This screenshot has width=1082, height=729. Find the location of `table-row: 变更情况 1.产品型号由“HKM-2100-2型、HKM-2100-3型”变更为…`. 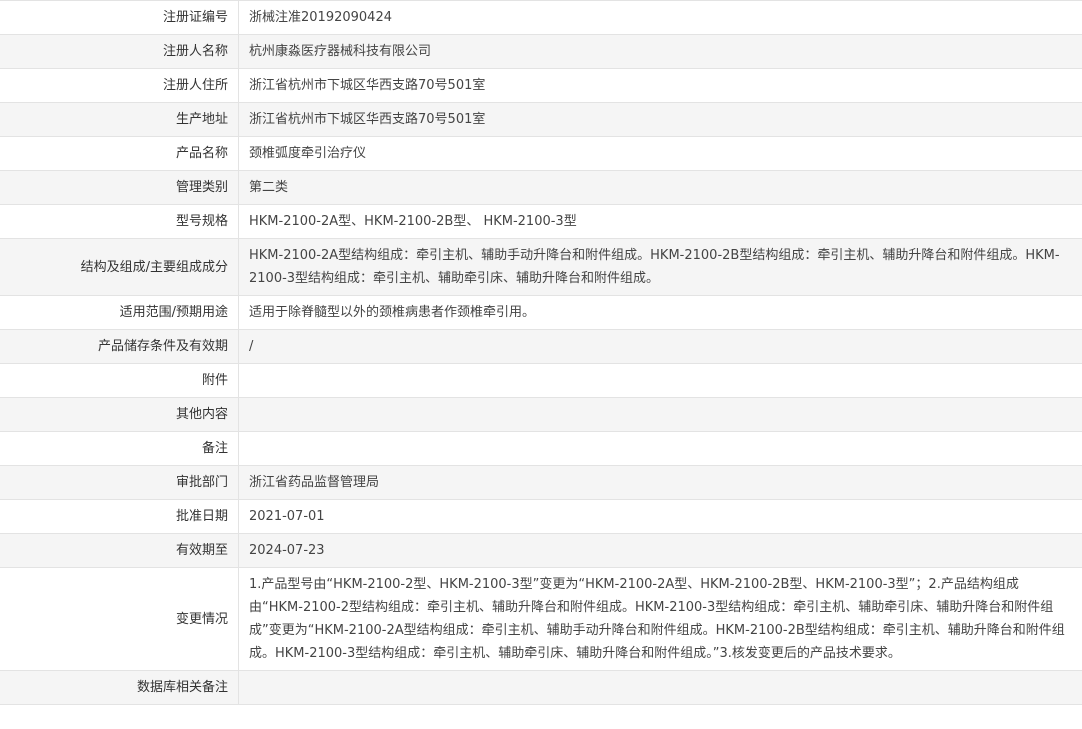

table-row: 变更情况 1.产品型号由“HKM-2100-2型、HKM-2100-3型”变更为… is located at coordinates (541, 619).